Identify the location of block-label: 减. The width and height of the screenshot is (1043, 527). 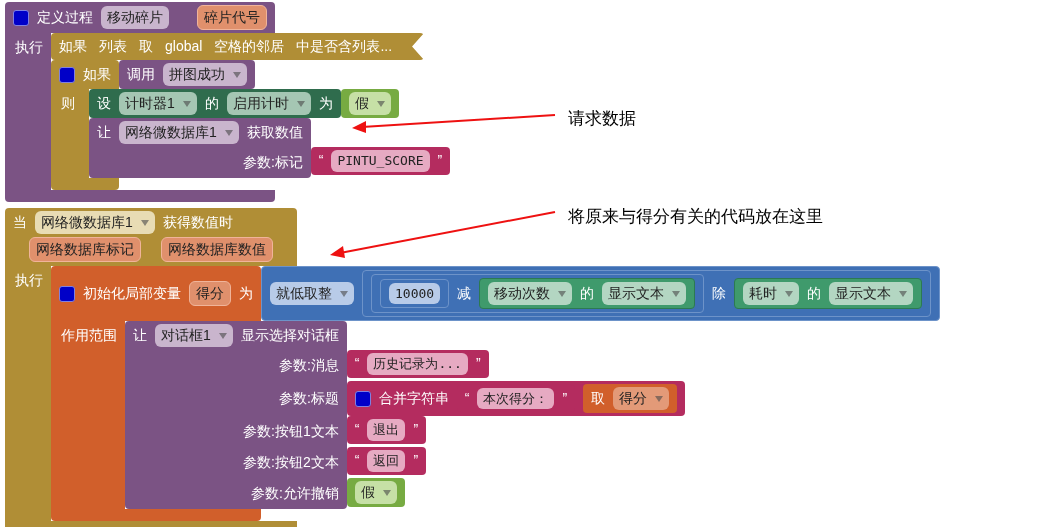
(464, 293).